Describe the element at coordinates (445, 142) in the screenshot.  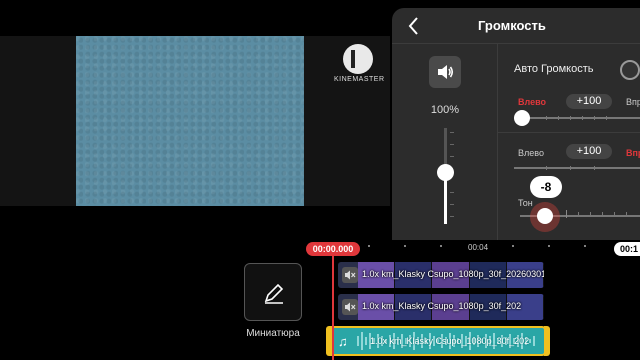
I see `master-volume-column: 100%` at that location.